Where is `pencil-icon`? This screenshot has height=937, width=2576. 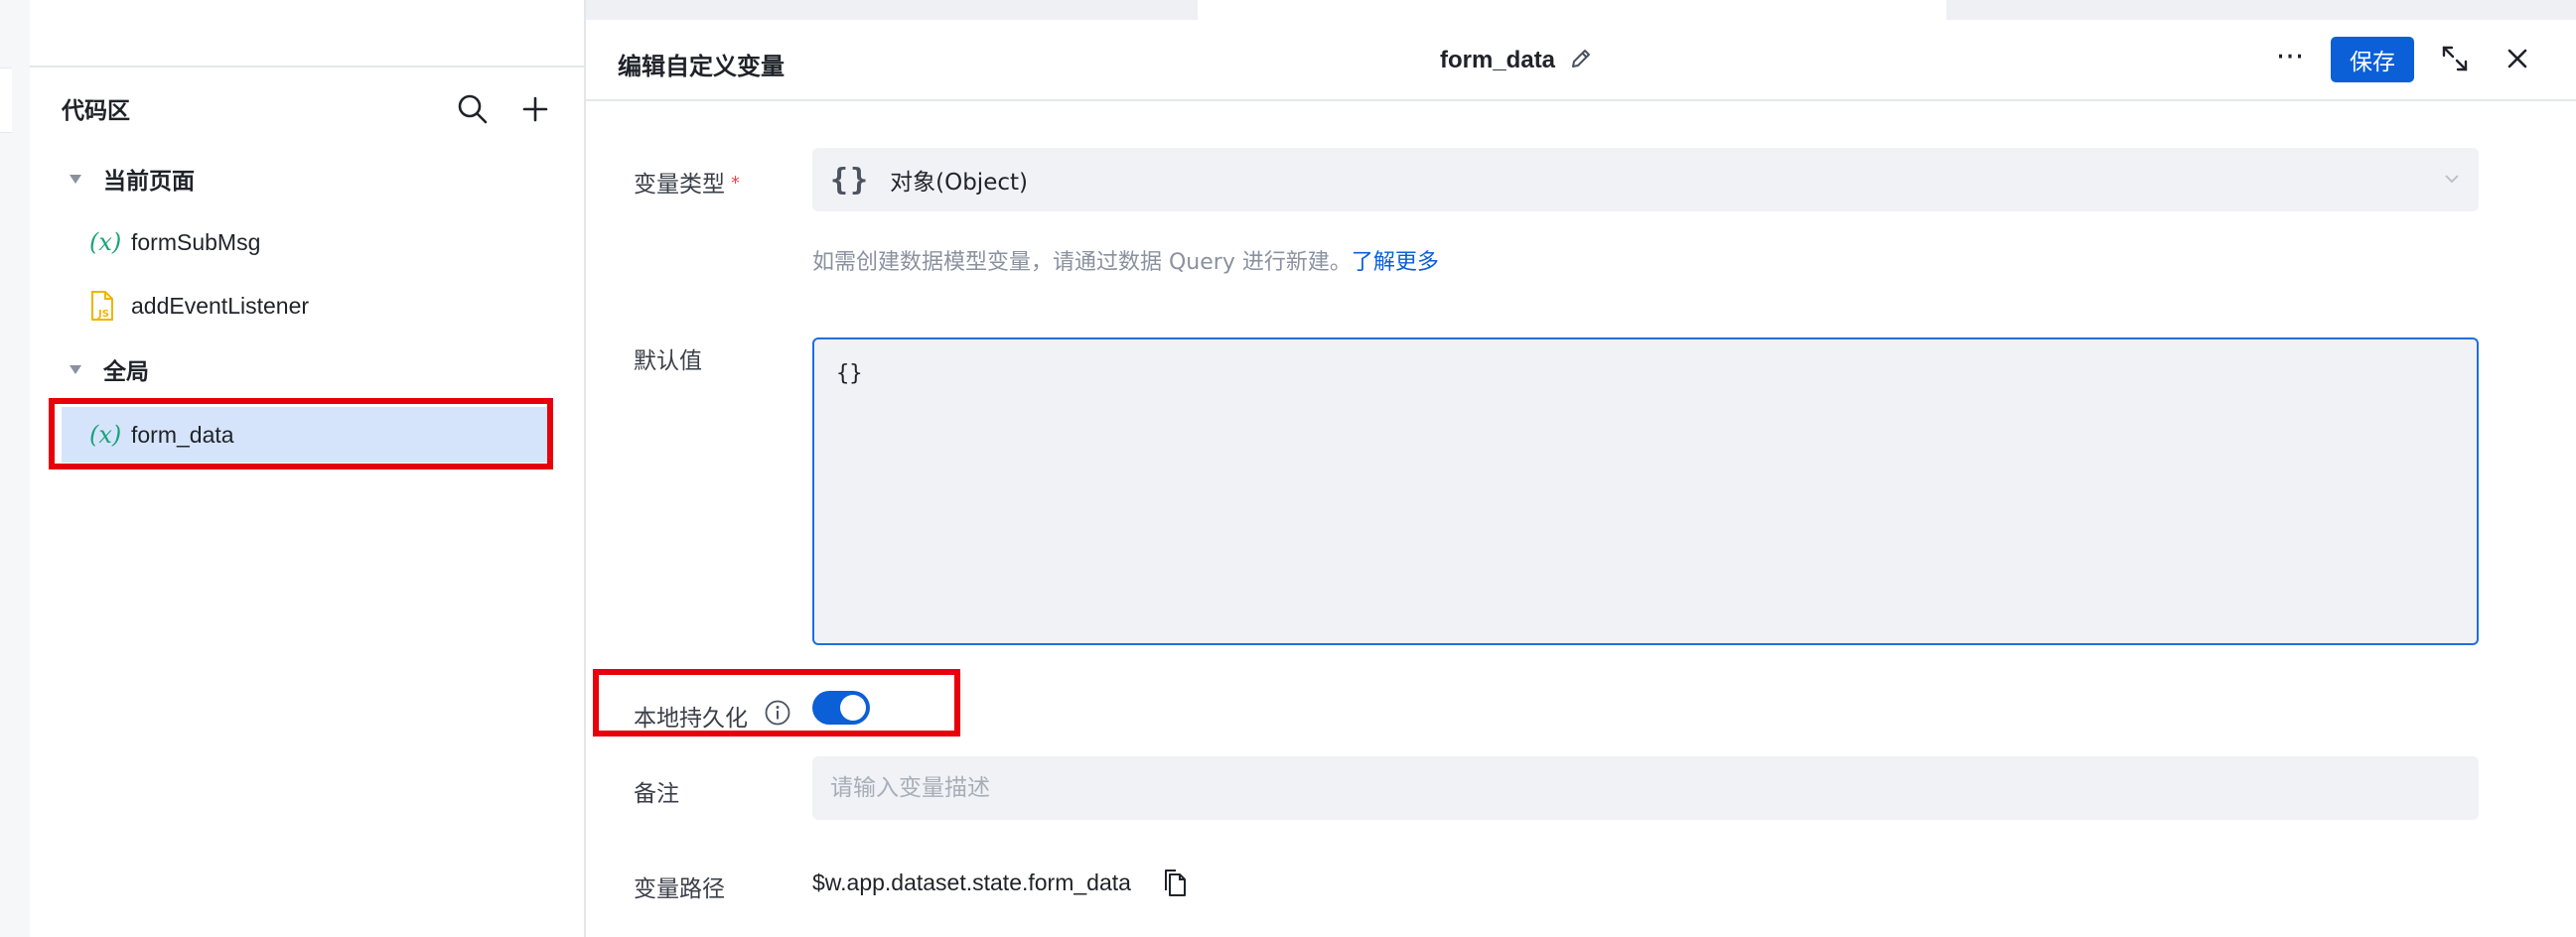
pencil-icon is located at coordinates (1581, 58).